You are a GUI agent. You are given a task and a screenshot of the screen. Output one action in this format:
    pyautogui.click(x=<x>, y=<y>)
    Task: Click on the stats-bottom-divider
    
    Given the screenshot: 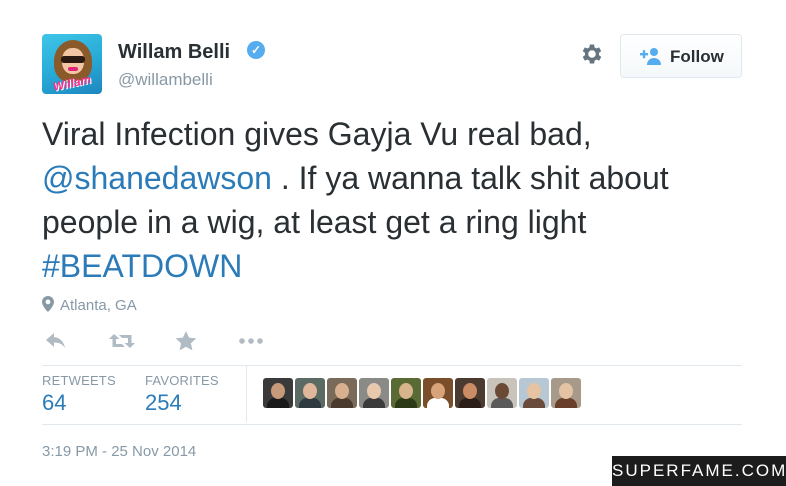 What is the action you would take?
    pyautogui.click(x=392, y=424)
    